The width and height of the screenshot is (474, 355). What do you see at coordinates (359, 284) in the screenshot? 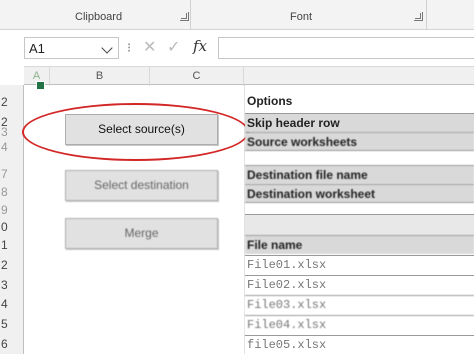
I see `file-row-cell: File02.xlsx` at bounding box center [359, 284].